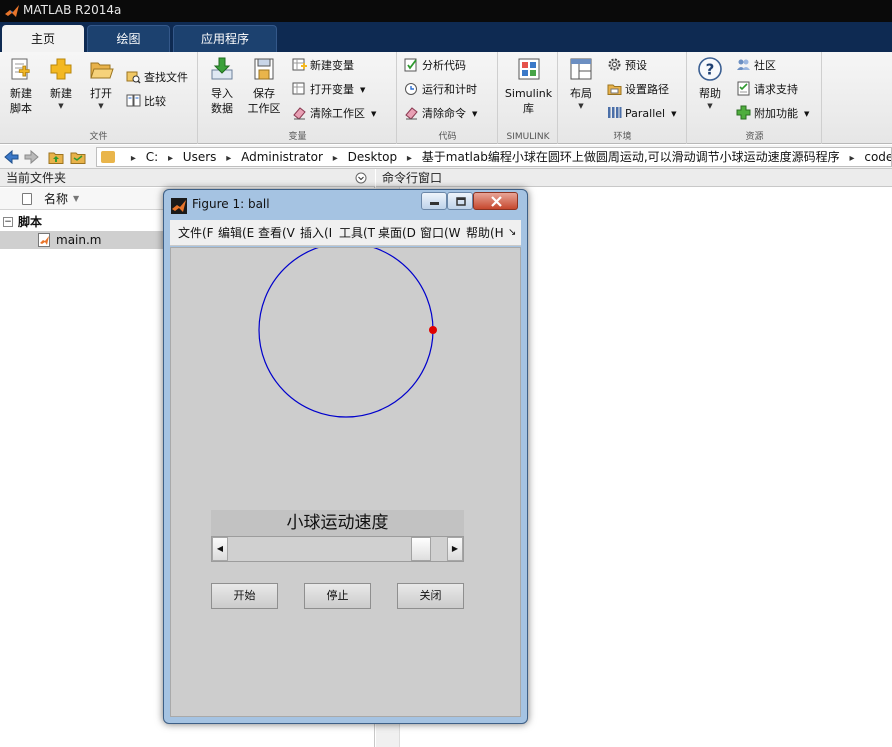 Image resolution: width=892 pixels, height=747 pixels. What do you see at coordinates (78, 157) in the screenshot?
I see `browse-folder-icon` at bounding box center [78, 157].